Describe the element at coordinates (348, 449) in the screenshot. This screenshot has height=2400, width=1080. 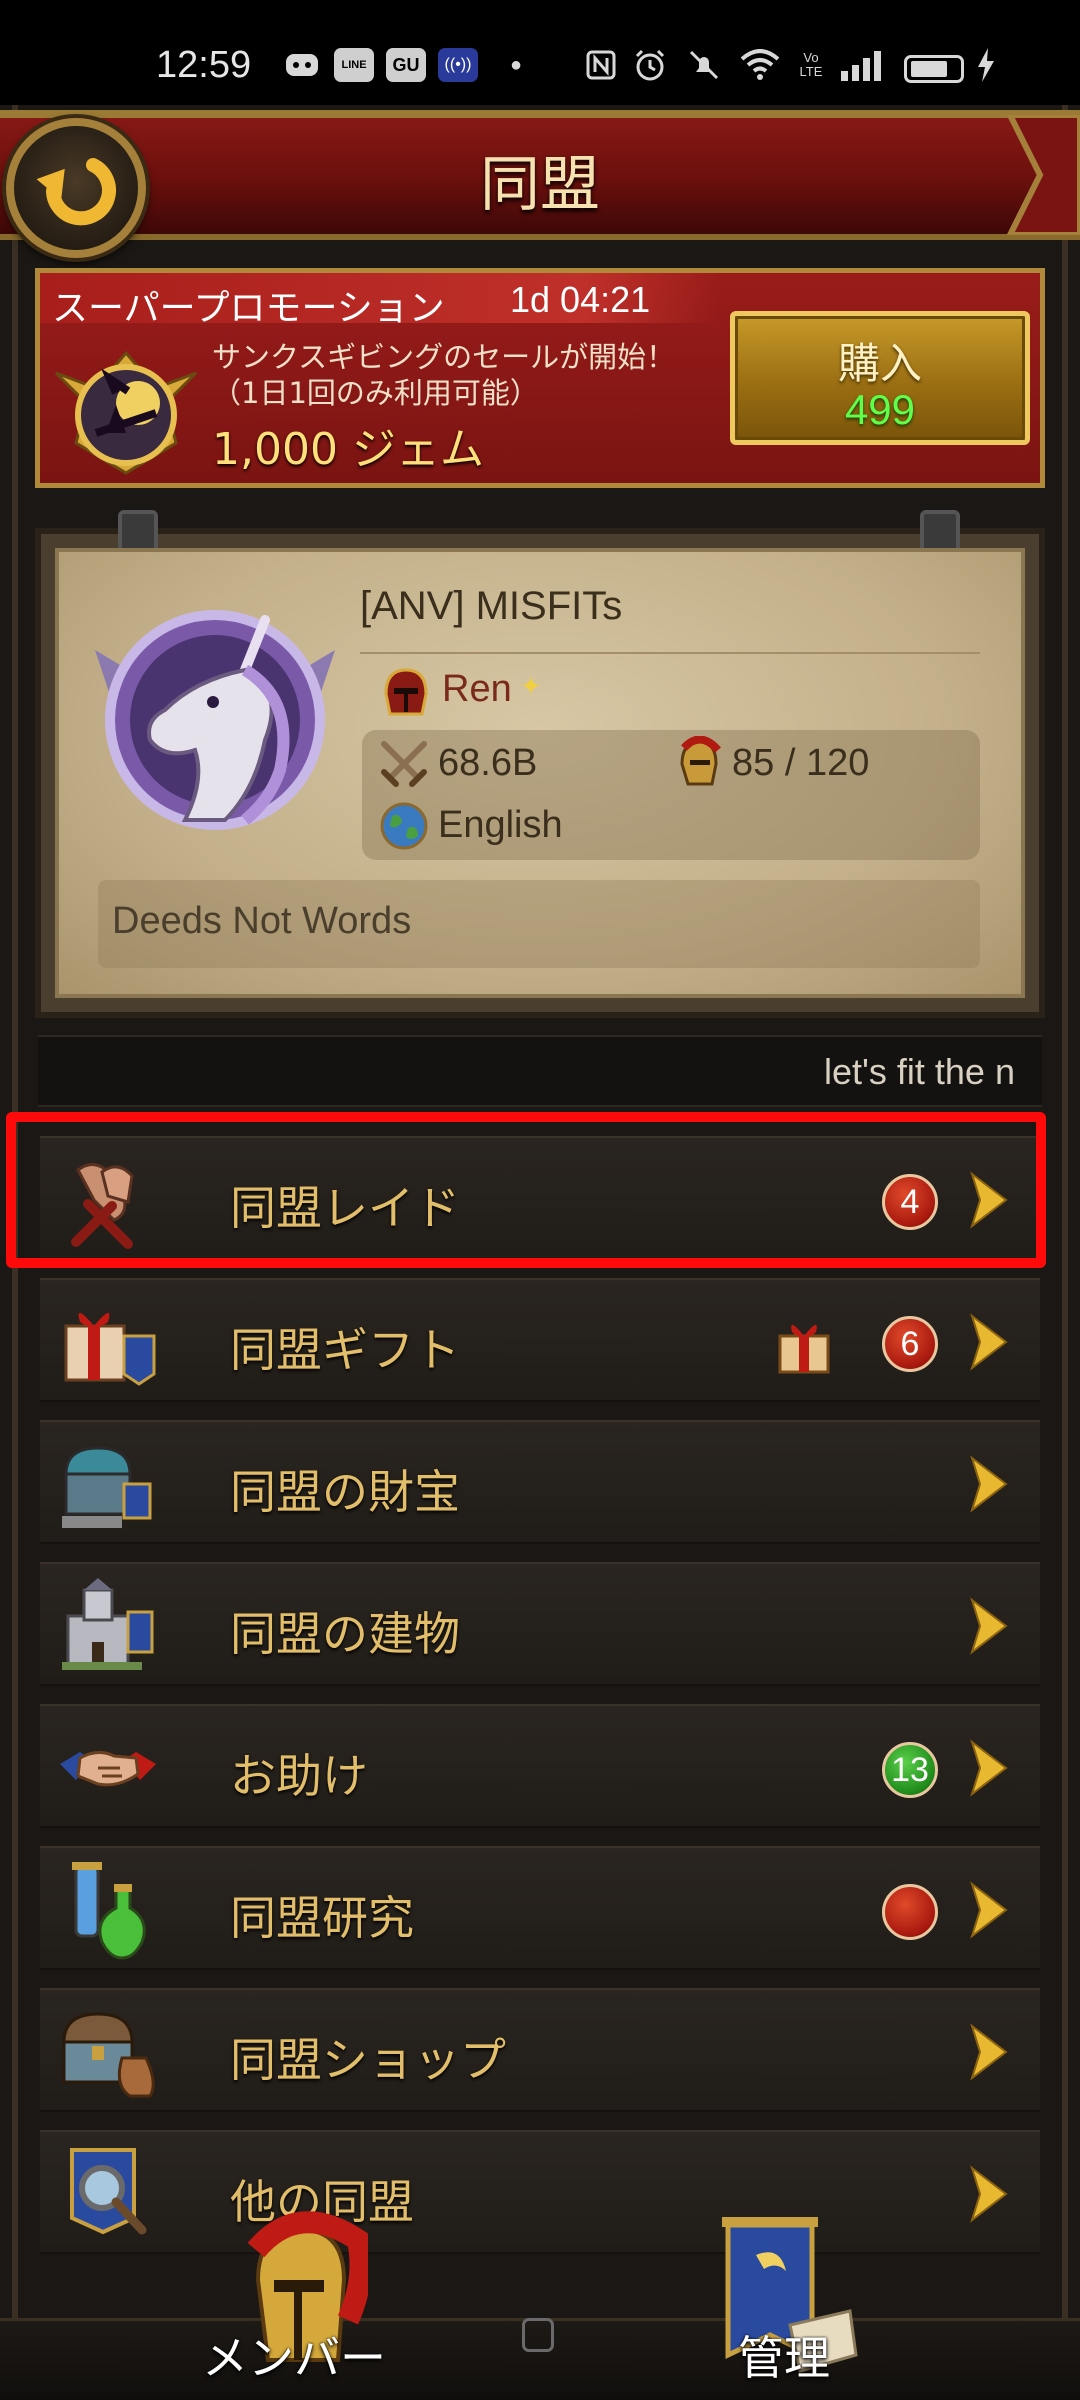
I see `promo-gems: 1,000 ジェム` at that location.